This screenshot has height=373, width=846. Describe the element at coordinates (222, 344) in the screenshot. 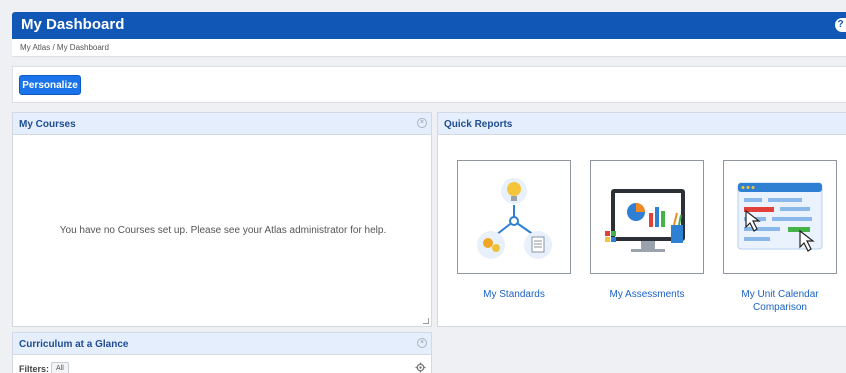

I see `curriculum-at-a-glance-header: Curriculum at a Glance ×` at that location.